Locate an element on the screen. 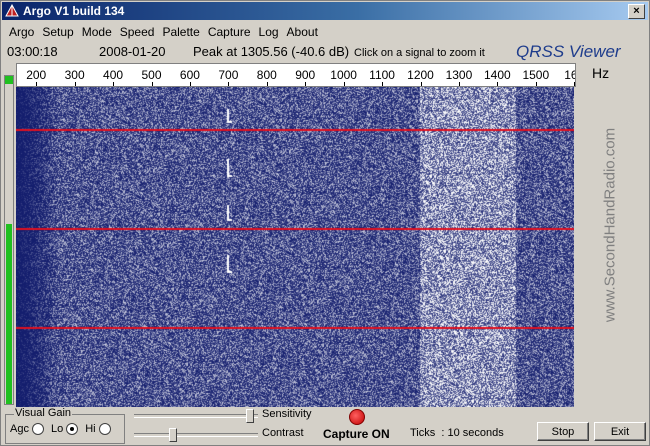 This screenshot has width=650, height=446. close-icon: × is located at coordinates (636, 11).